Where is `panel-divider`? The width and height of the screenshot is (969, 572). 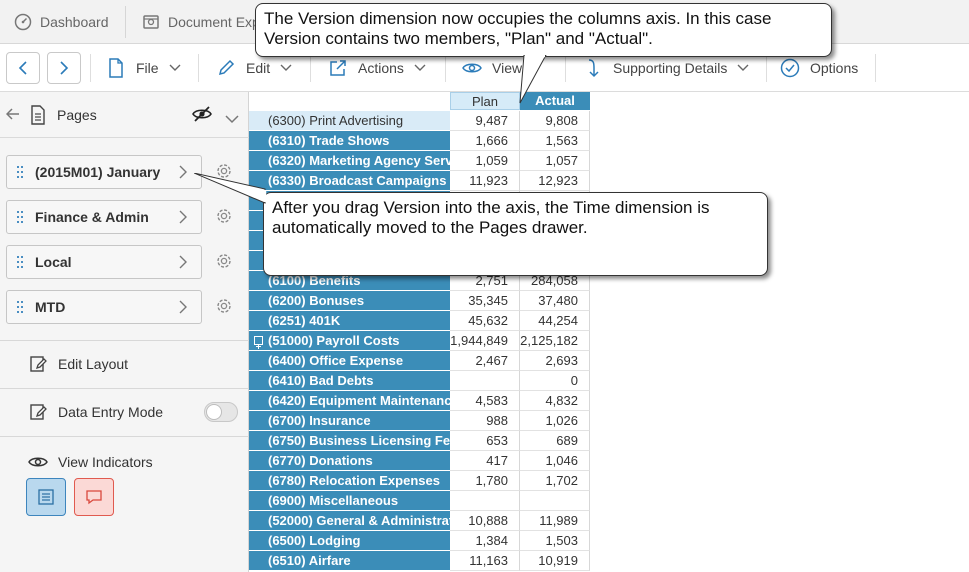
panel-divider is located at coordinates (124, 436).